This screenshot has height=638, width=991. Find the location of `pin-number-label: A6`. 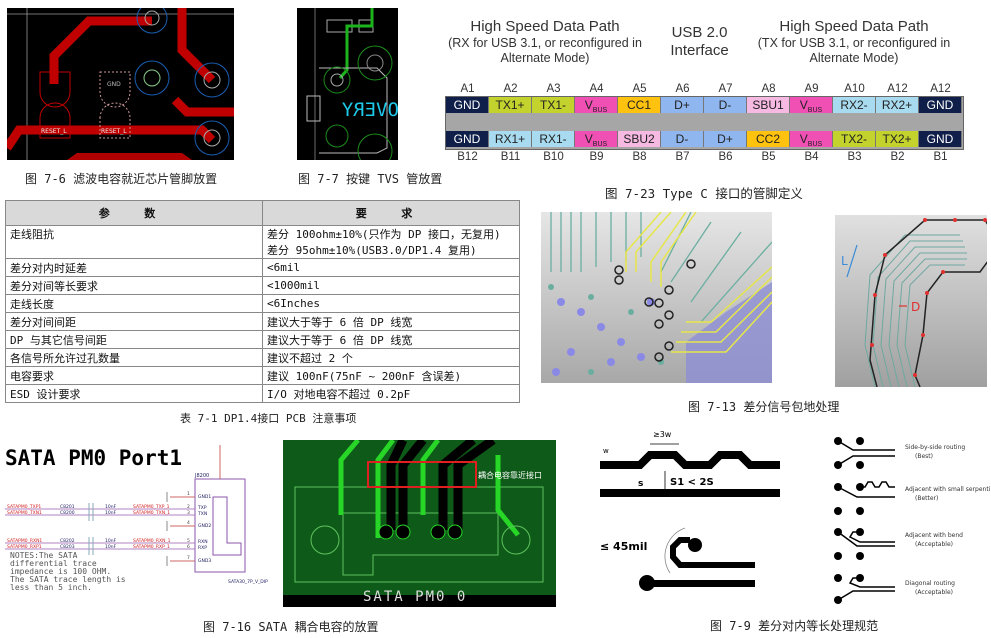

pin-number-label: A6 is located at coordinates (682, 89).